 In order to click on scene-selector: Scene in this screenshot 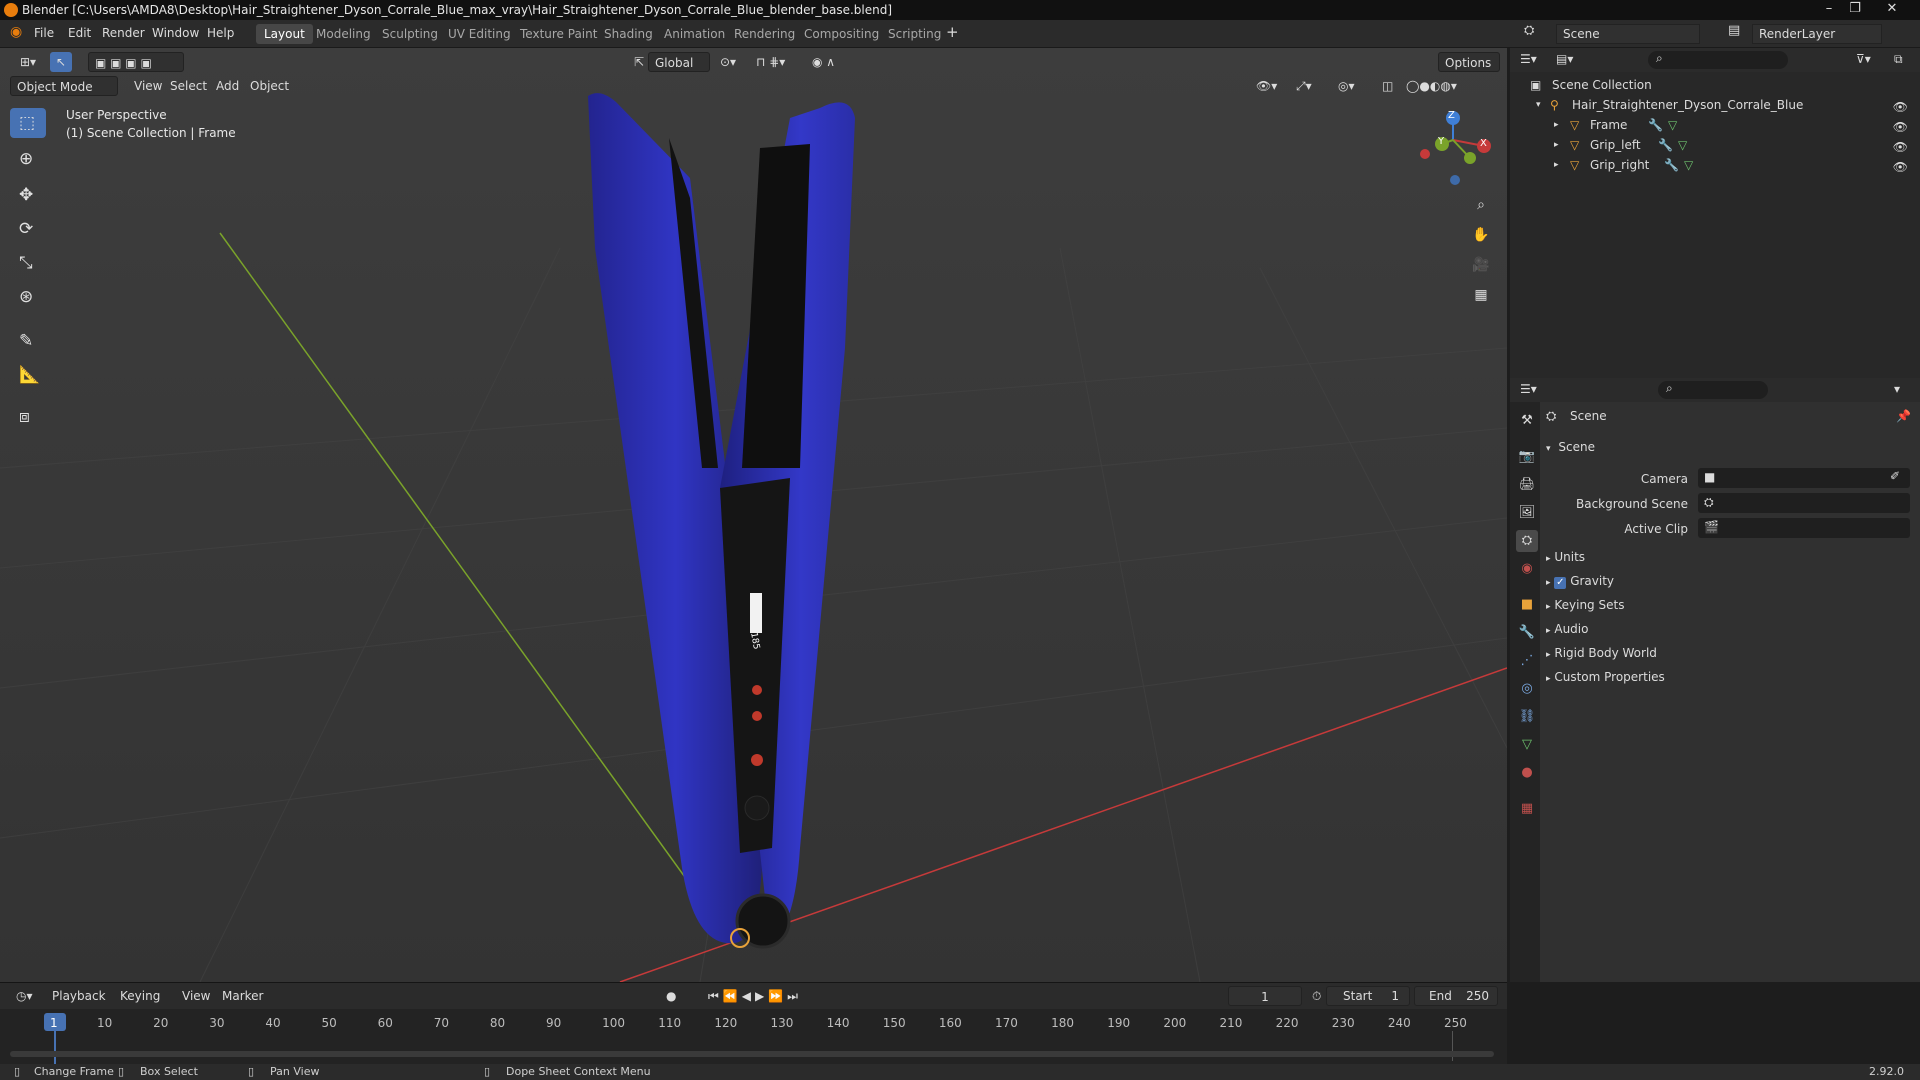, I will do `click(1628, 34)`.